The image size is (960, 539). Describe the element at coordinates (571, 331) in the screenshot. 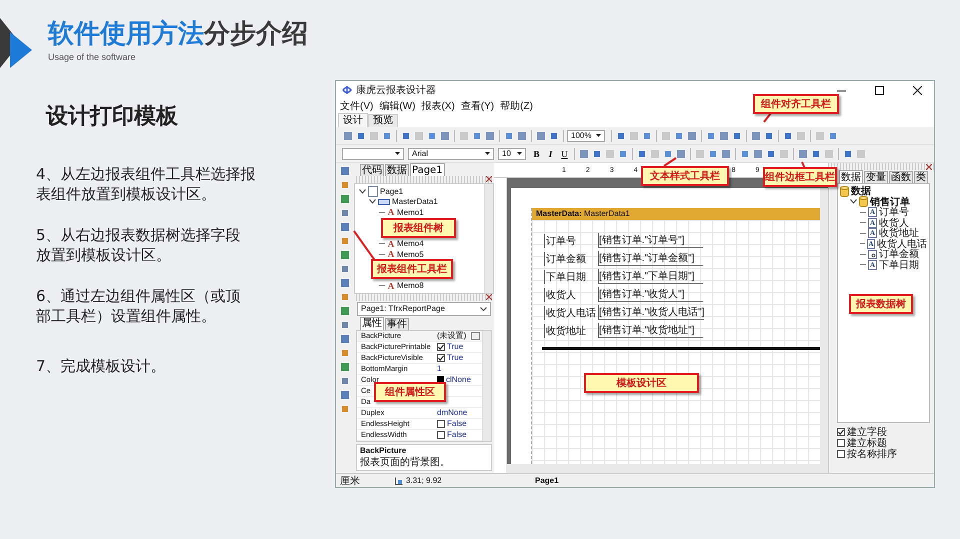

I see `field-caption: 收货地址` at that location.